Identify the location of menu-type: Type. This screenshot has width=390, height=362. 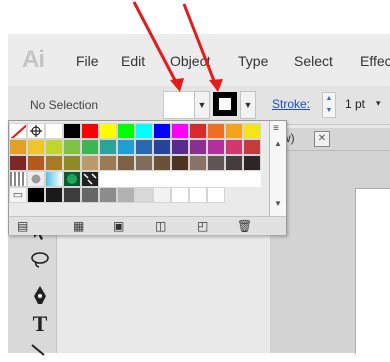
(253, 61).